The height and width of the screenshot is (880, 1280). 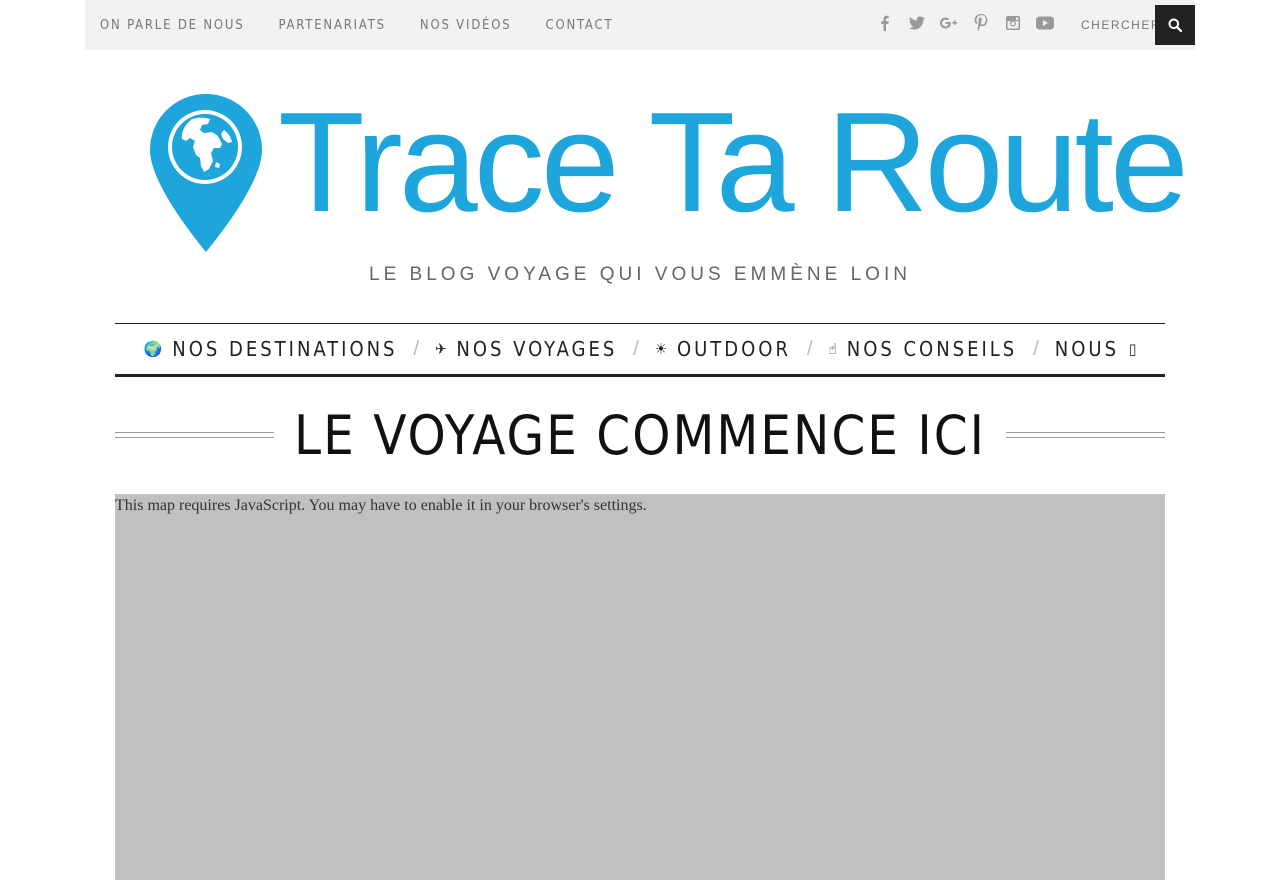 I want to click on instagram-icon, so click(x=1013, y=25).